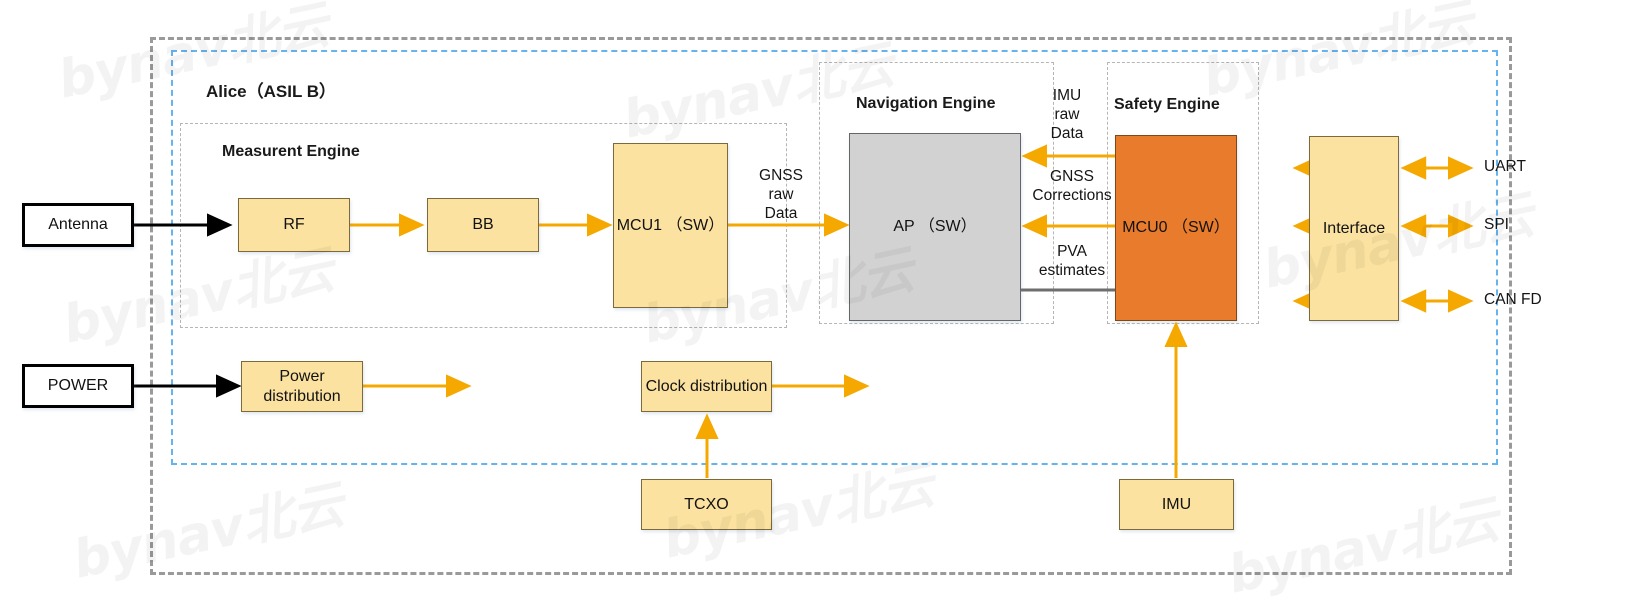 This screenshot has height=612, width=1640. I want to click on node-label-power: POWER, so click(78, 385).